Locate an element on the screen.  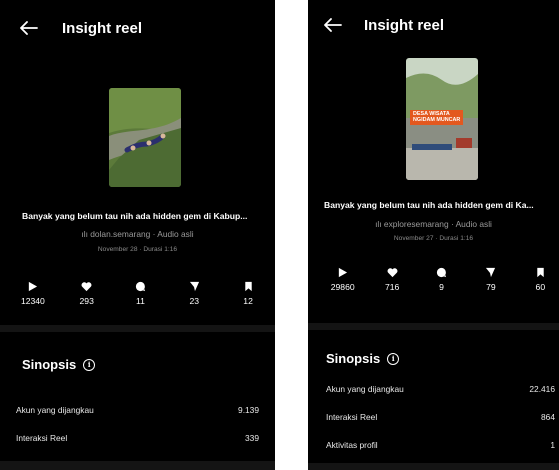
reel-stats: 12340 293 11 23 12 is located at coordinates (140, 293).